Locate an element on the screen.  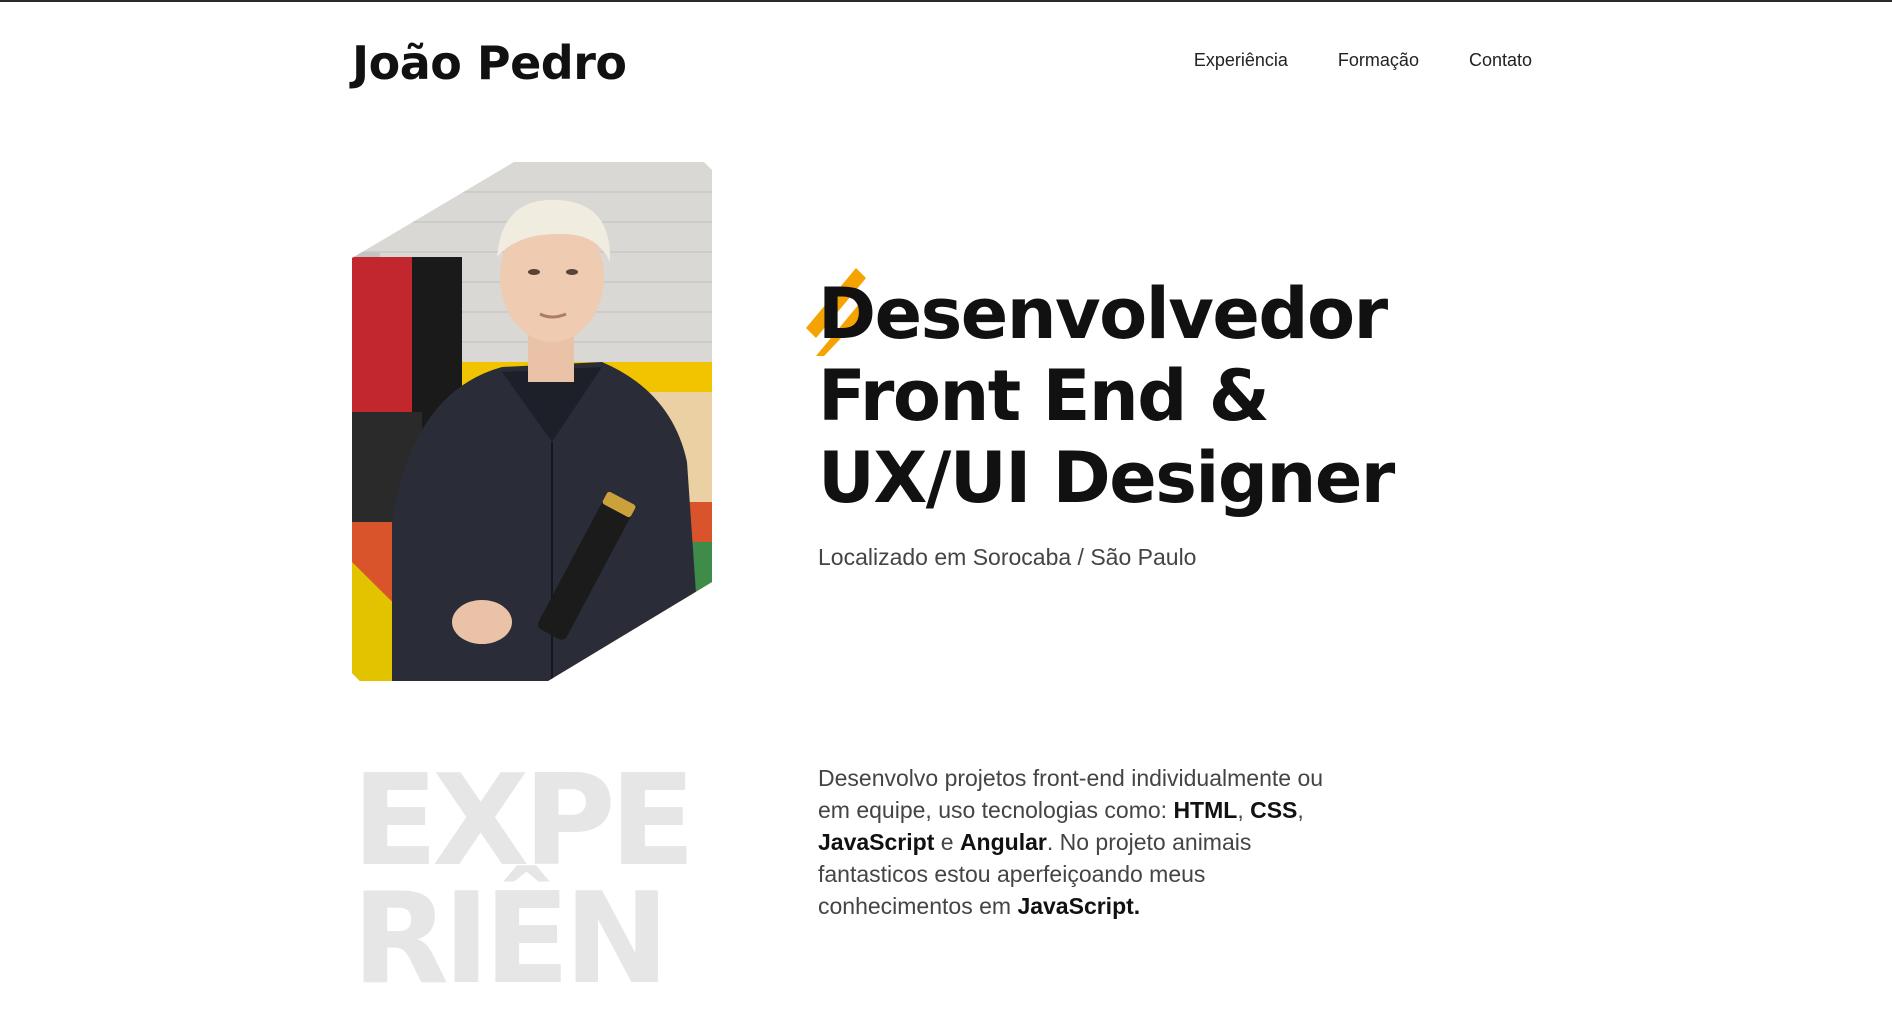
location-text: Localizado em Sorocaba / São Paulo is located at coordinates (1007, 557).